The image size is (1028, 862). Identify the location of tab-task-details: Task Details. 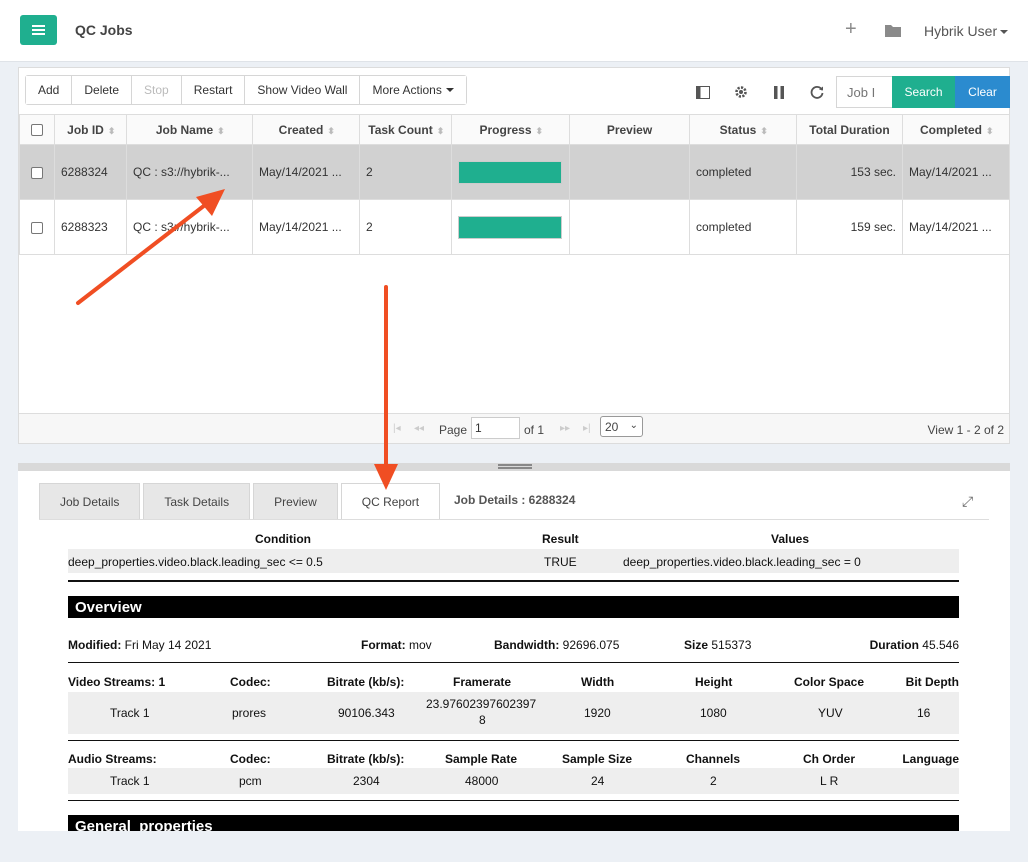
(197, 501).